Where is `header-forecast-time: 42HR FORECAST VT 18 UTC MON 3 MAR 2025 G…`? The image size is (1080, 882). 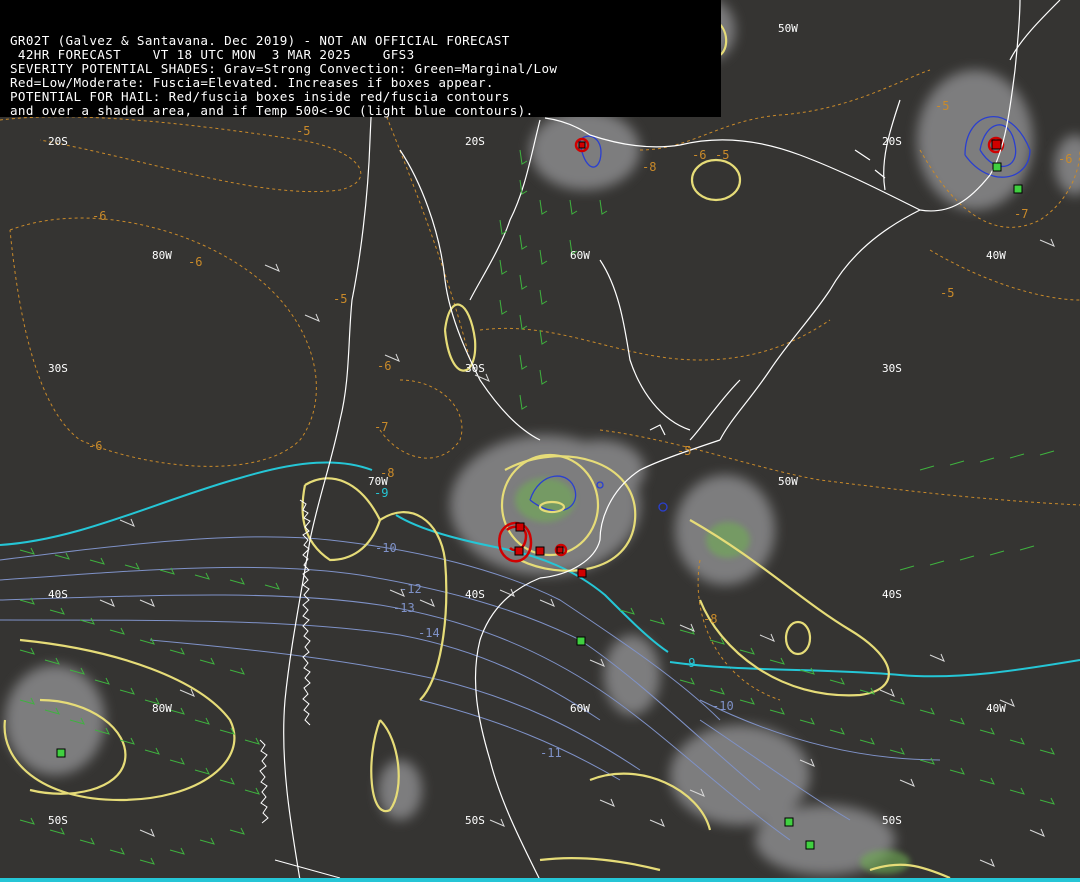
header-forecast-time: 42HR FORECAST VT 18 UTC MON 3 MAR 2025 G… is located at coordinates (212, 54).